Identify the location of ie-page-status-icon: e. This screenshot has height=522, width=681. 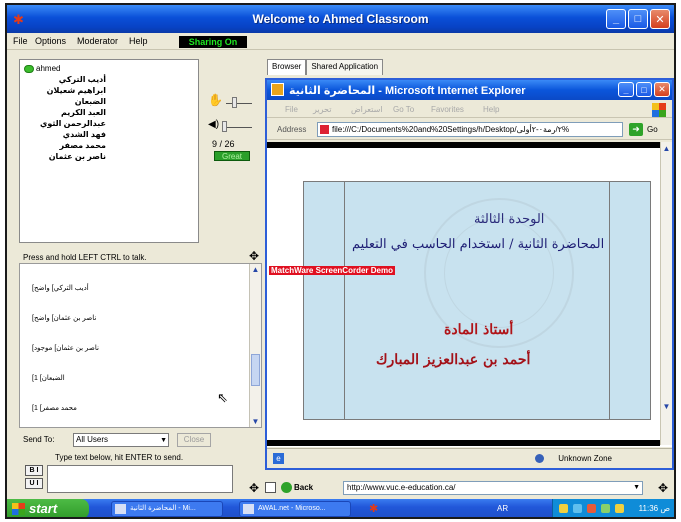
(278, 458).